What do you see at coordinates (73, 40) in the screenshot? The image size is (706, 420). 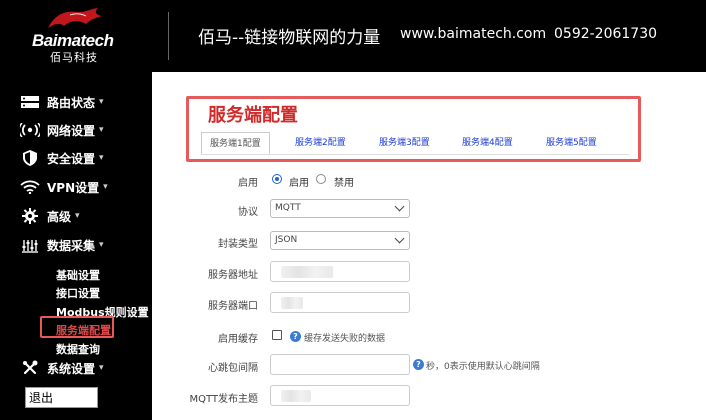 I see `brand-name: Baimatech` at bounding box center [73, 40].